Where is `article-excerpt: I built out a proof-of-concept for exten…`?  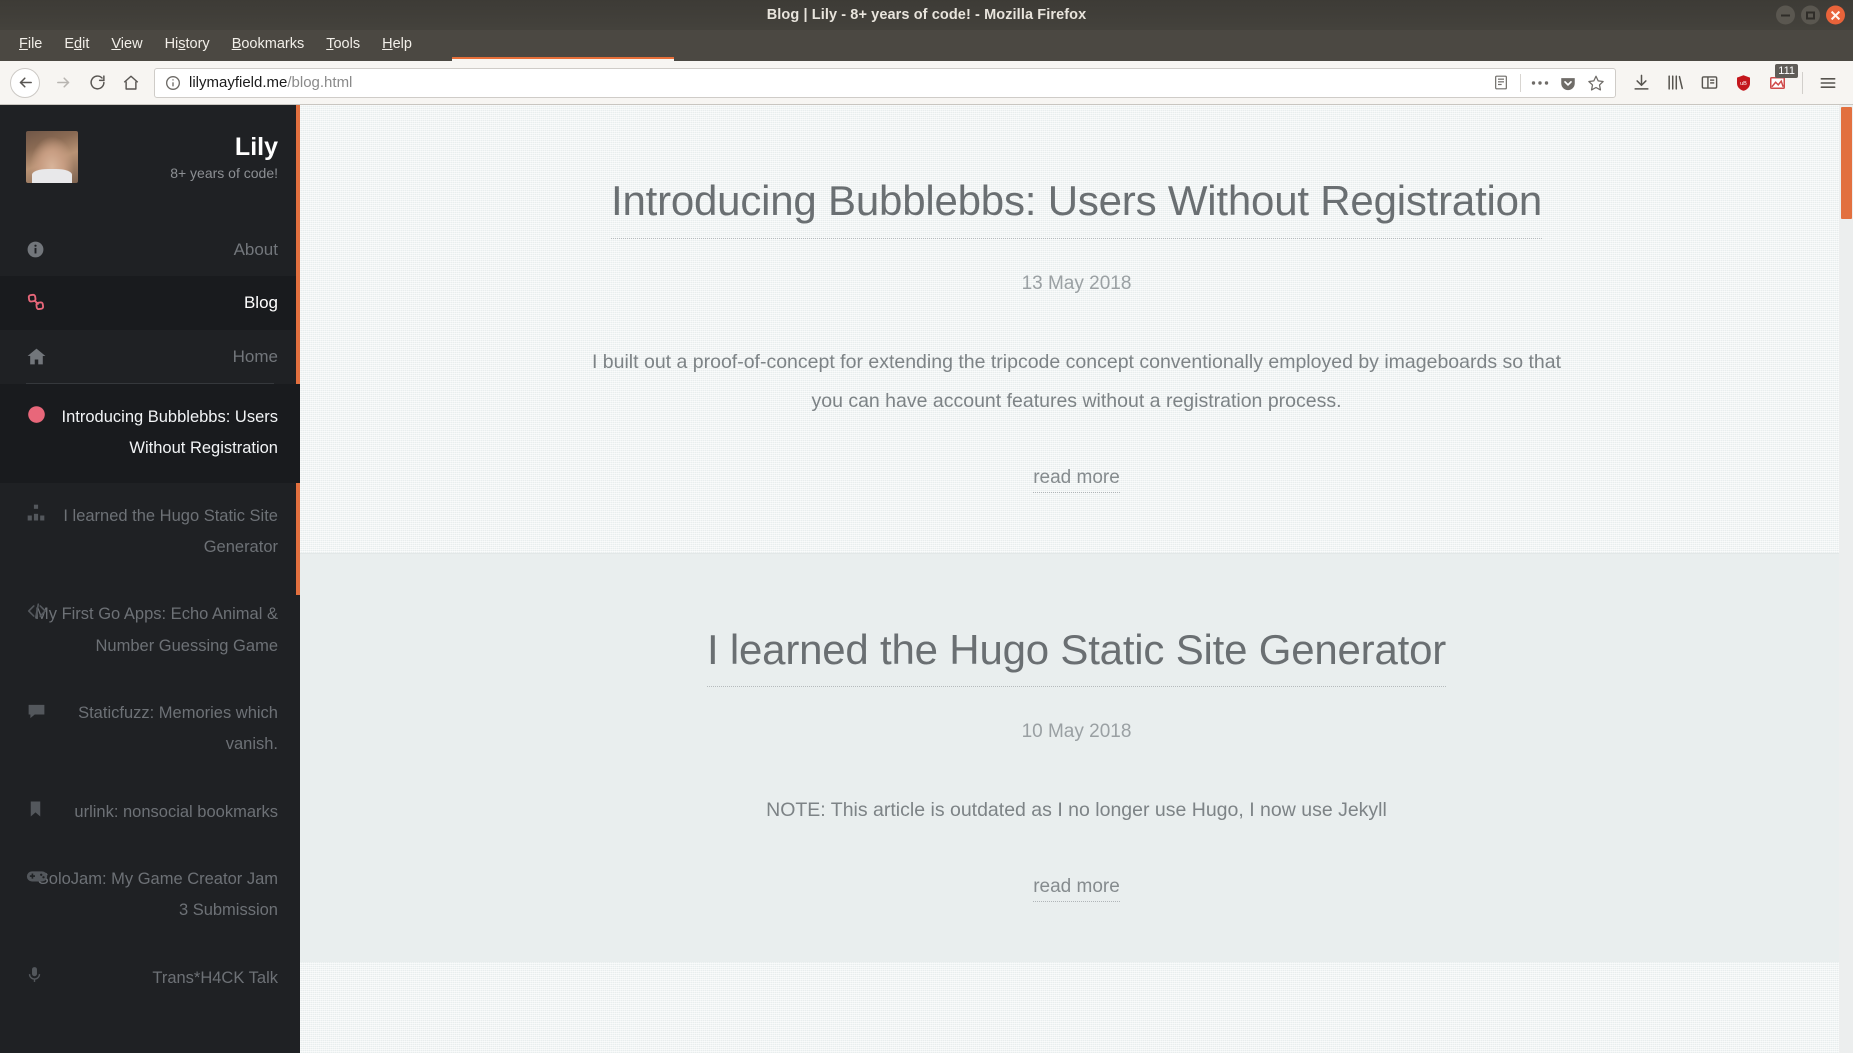
article-excerpt: I built out a proof-of-concept for exten… is located at coordinates (1076, 381).